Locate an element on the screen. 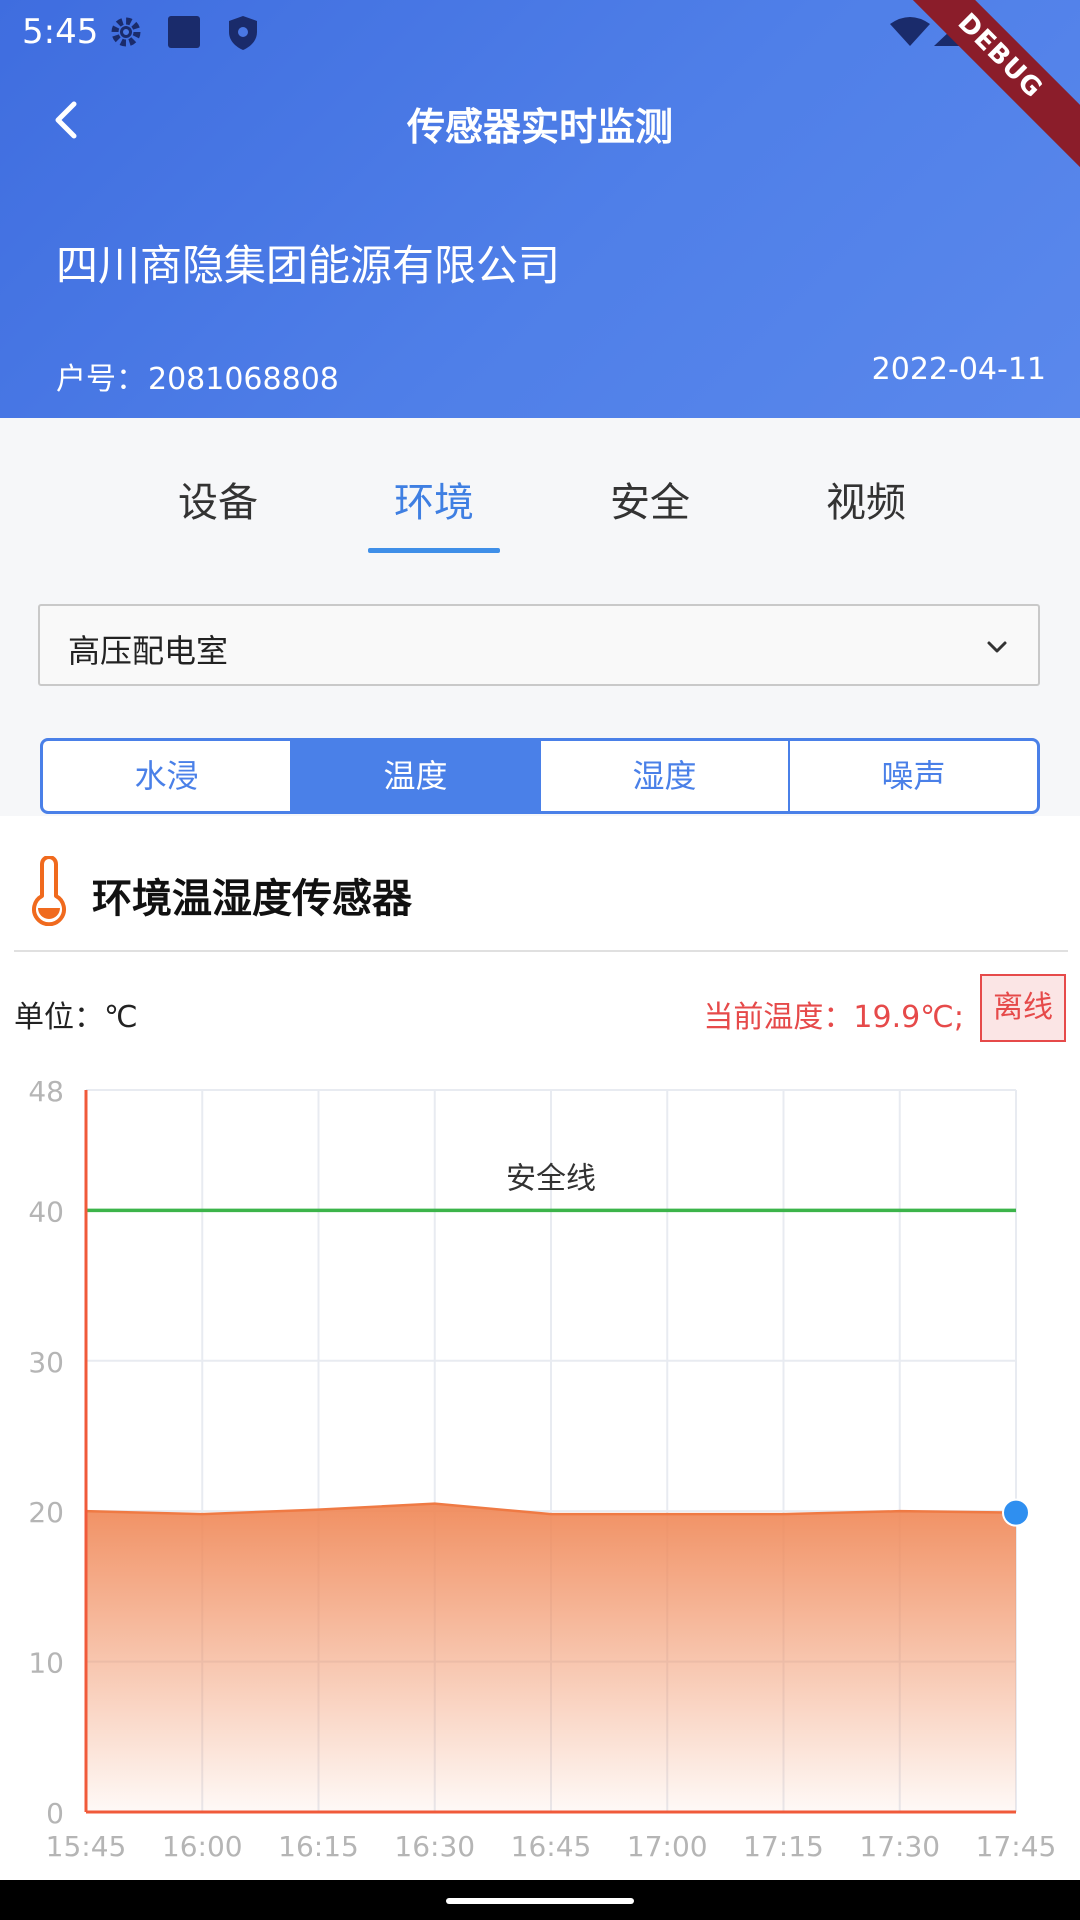 This screenshot has height=1920, width=1080. home-indicator is located at coordinates (540, 1901).